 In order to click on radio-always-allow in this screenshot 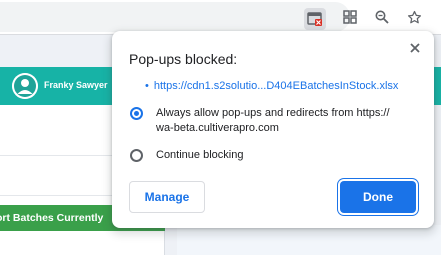, I will do `click(136, 113)`.